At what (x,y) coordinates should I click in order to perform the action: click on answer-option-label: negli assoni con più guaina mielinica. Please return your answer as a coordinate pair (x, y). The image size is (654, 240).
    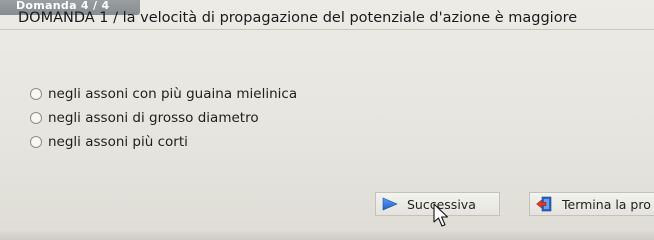
    Looking at the image, I should click on (173, 94).